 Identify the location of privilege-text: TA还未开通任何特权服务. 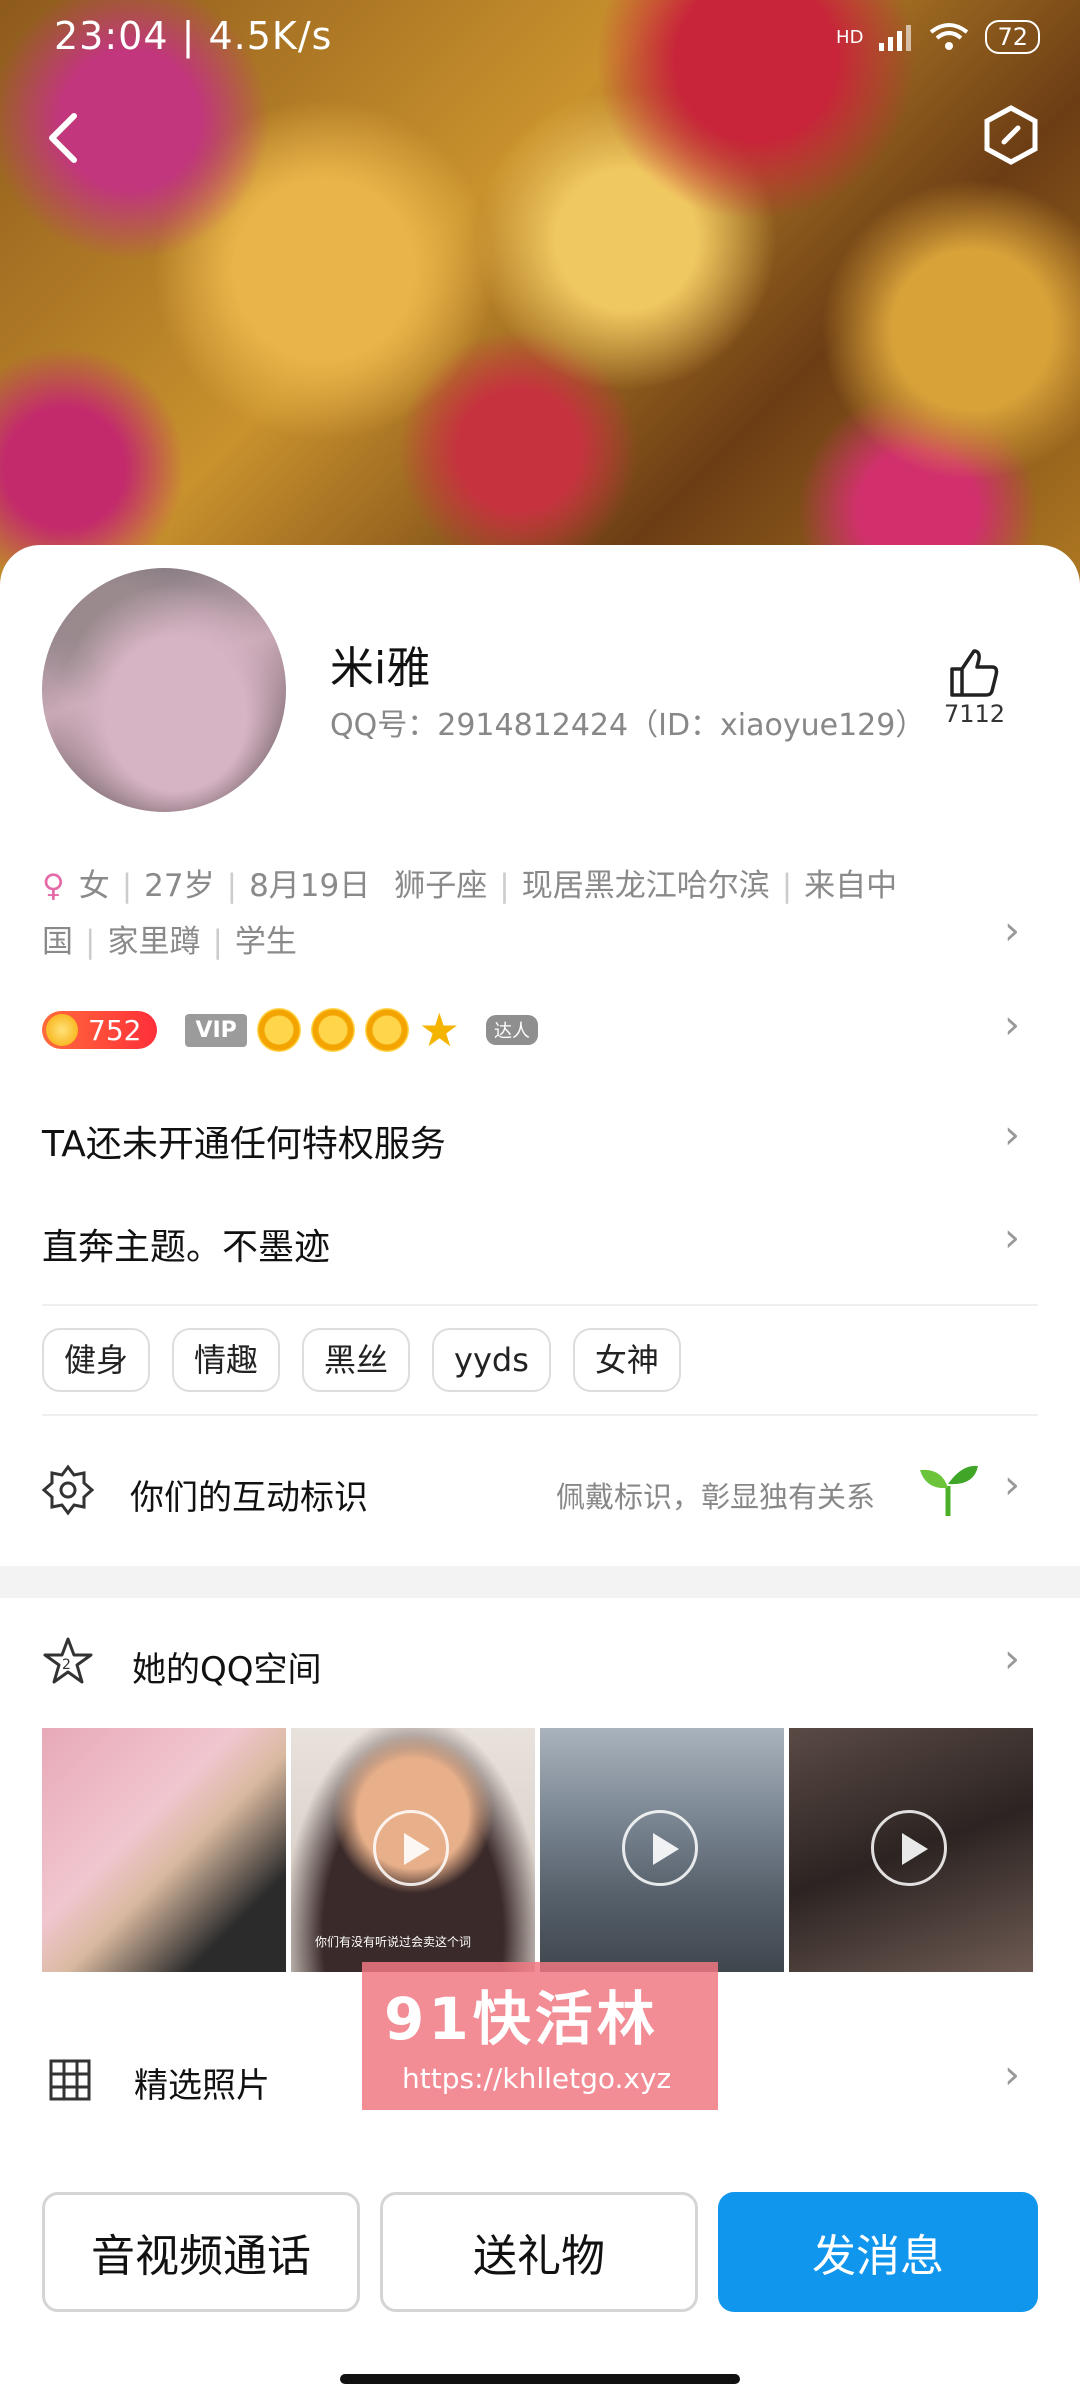
(244, 1141).